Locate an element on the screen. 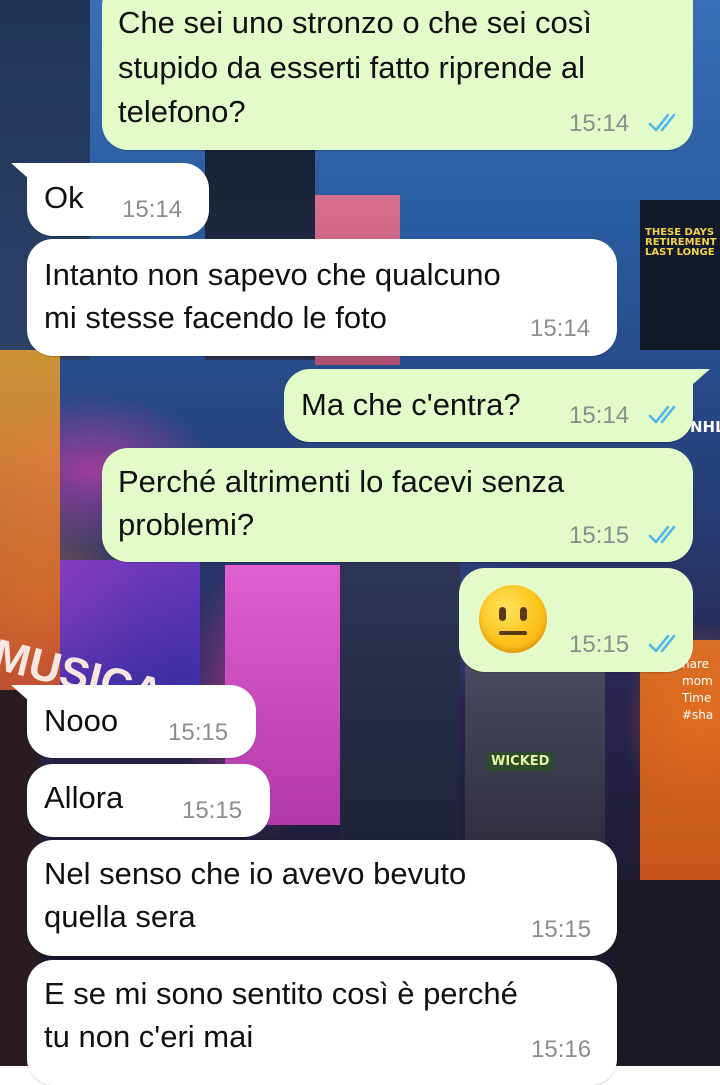 This screenshot has height=1085, width=720. message-text: quella sera is located at coordinates (120, 916).